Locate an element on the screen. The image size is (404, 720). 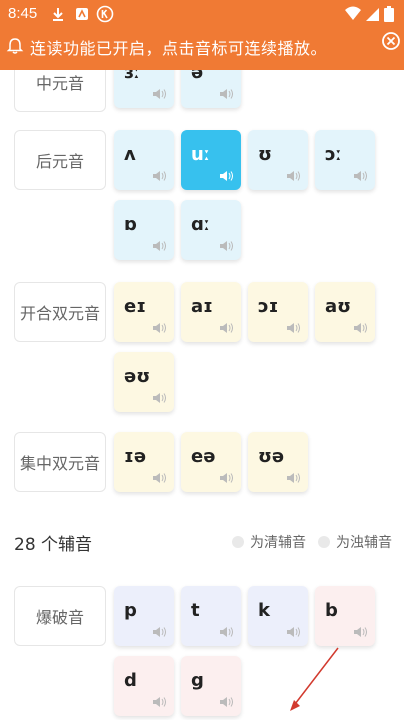
phoneme-tile: ɪə is located at coordinates (144, 462).